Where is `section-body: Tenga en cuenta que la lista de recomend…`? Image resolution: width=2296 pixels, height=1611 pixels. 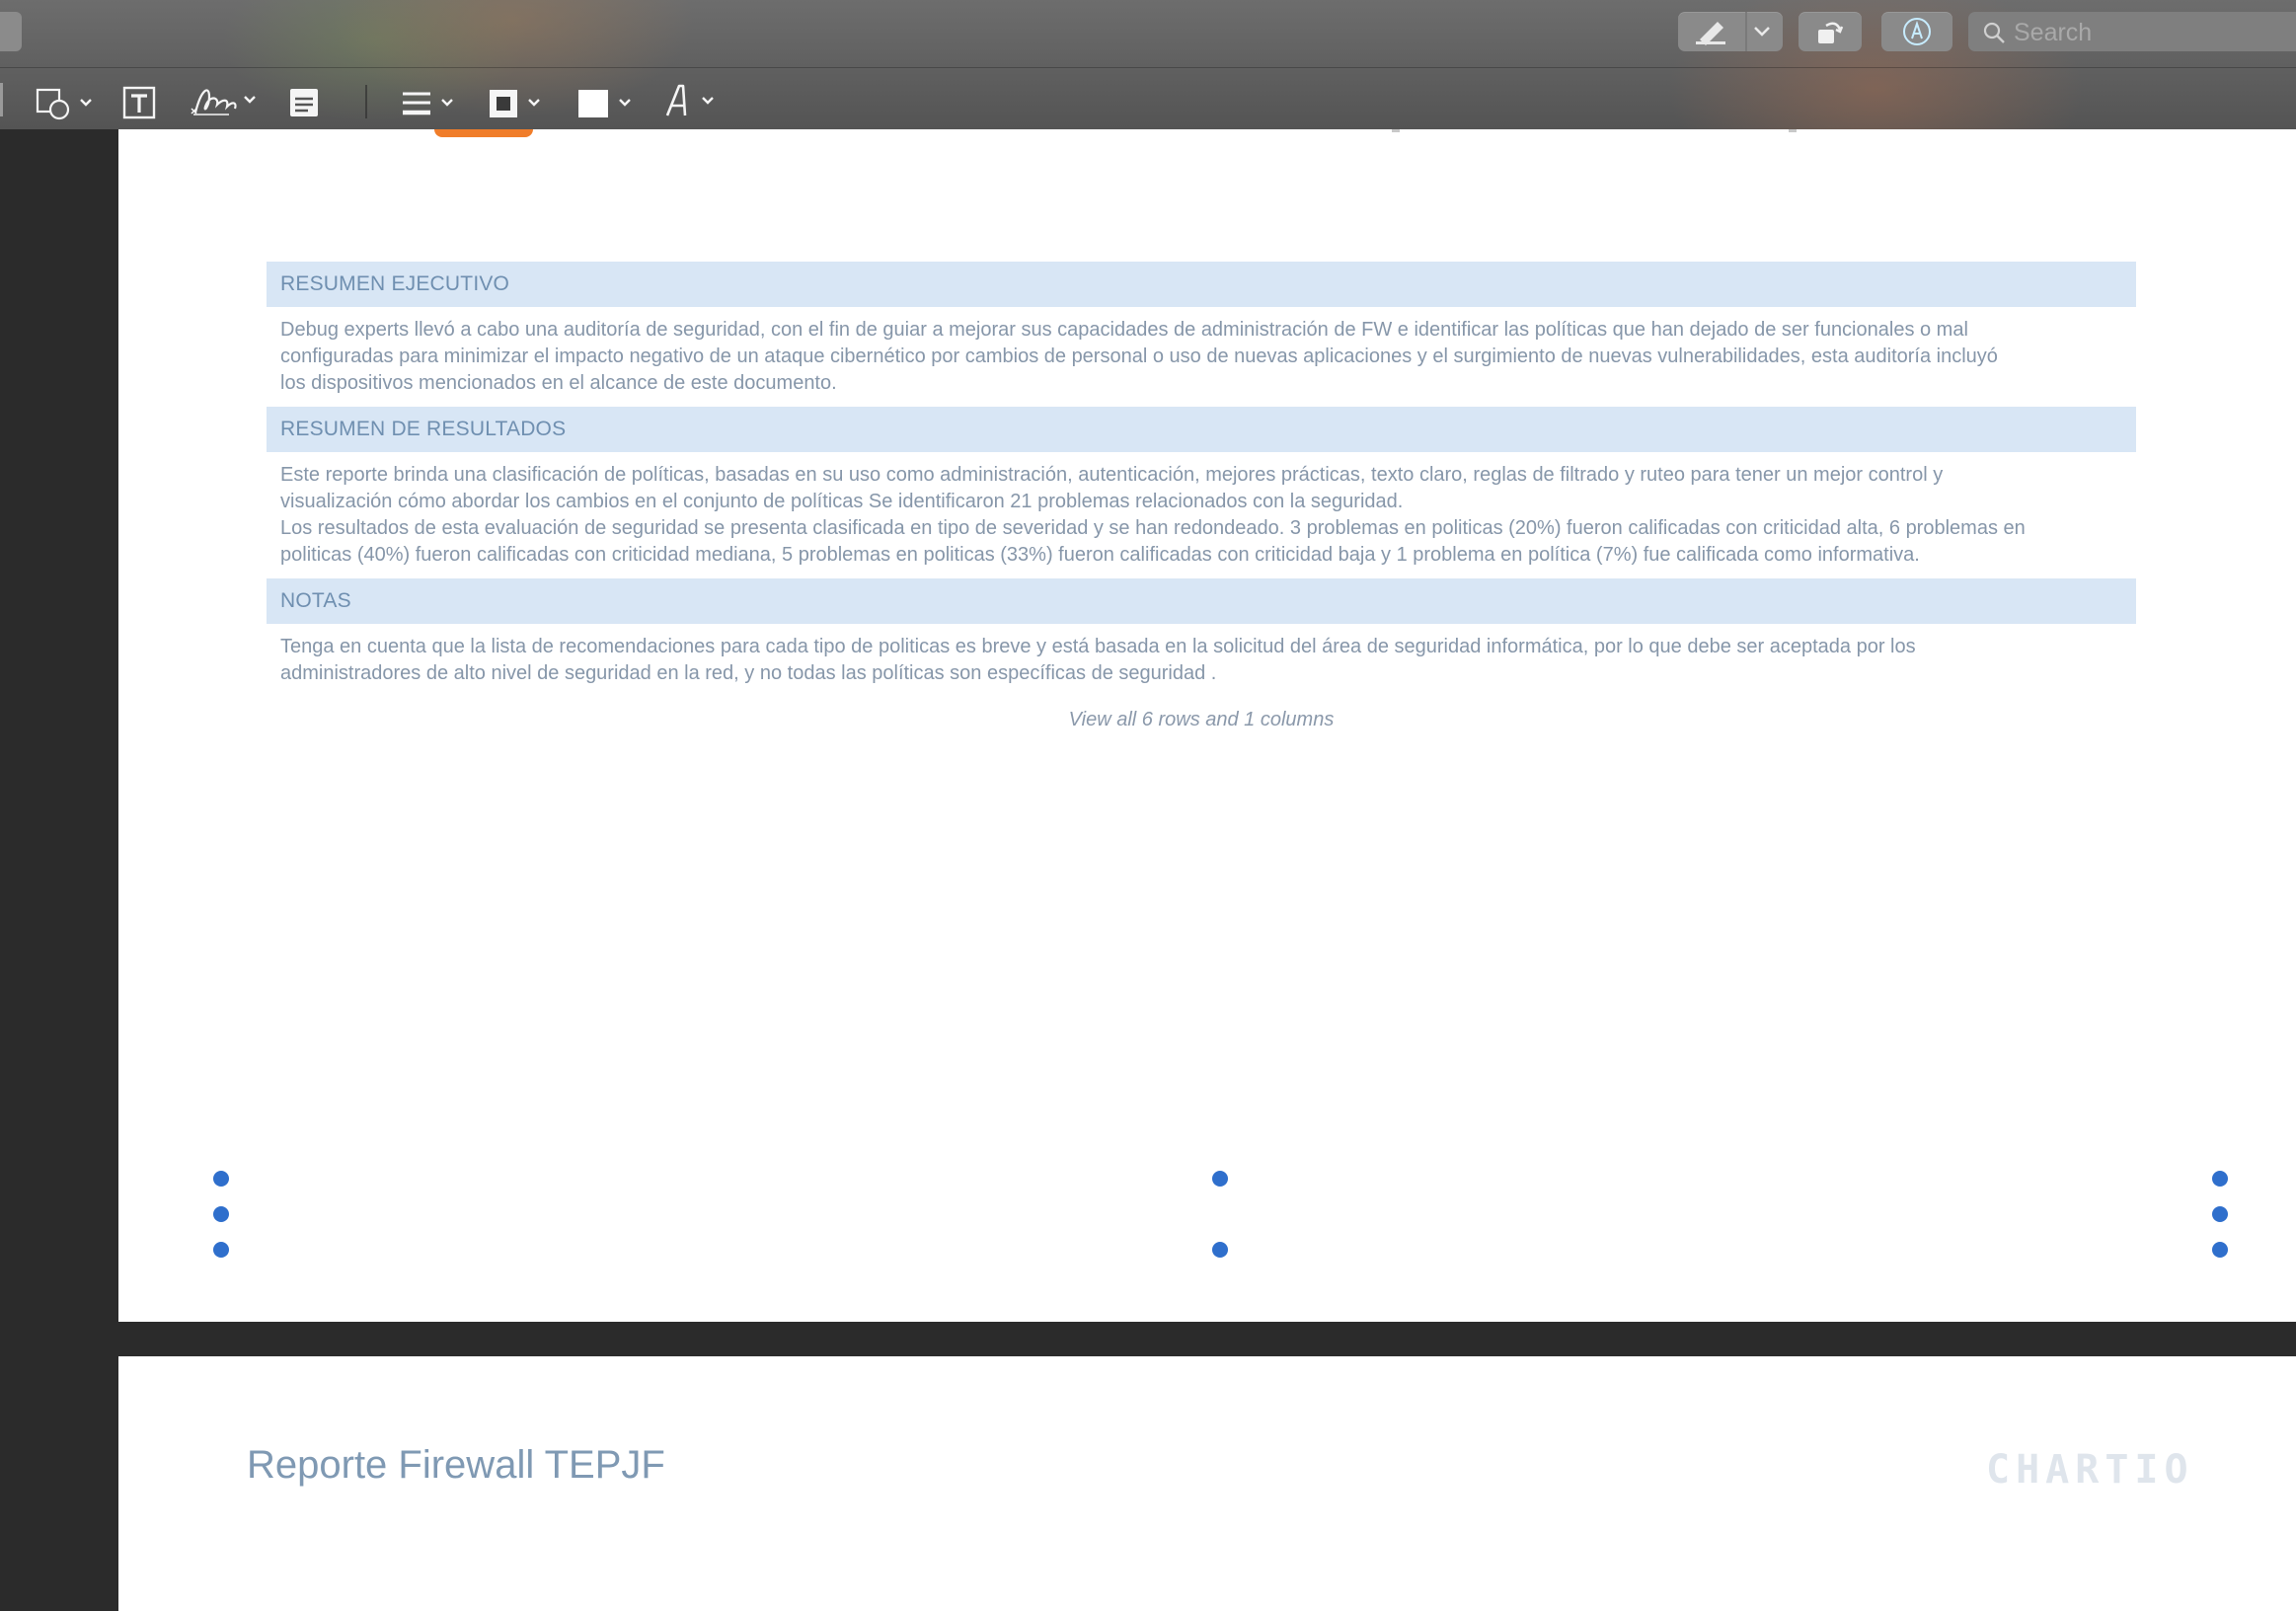
section-body: Tenga en cuenta que la lista de recomend… is located at coordinates (1098, 660).